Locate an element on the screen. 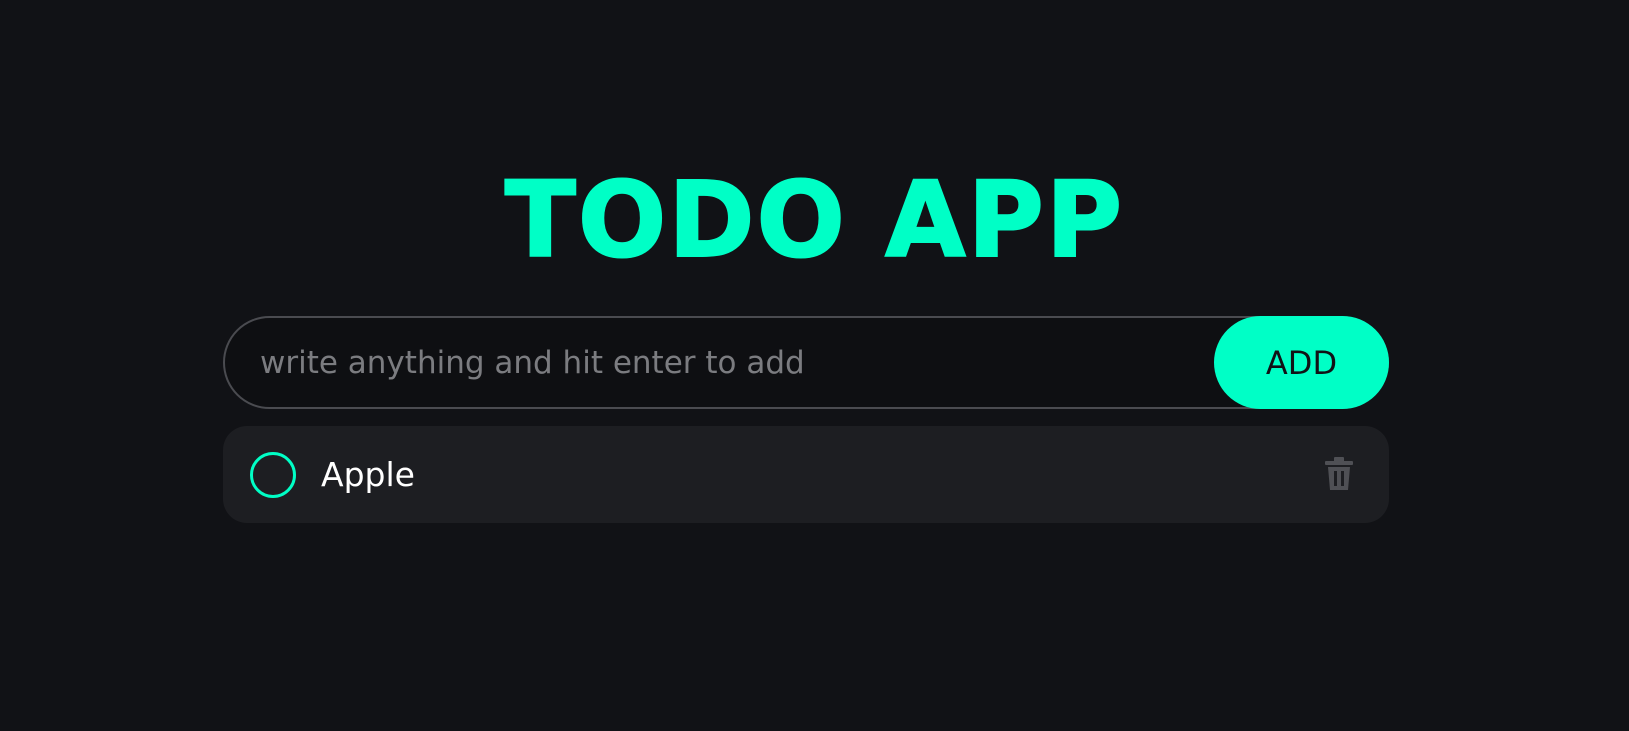 This screenshot has height=731, width=1629. todo-item-text: Apple is located at coordinates (368, 474).